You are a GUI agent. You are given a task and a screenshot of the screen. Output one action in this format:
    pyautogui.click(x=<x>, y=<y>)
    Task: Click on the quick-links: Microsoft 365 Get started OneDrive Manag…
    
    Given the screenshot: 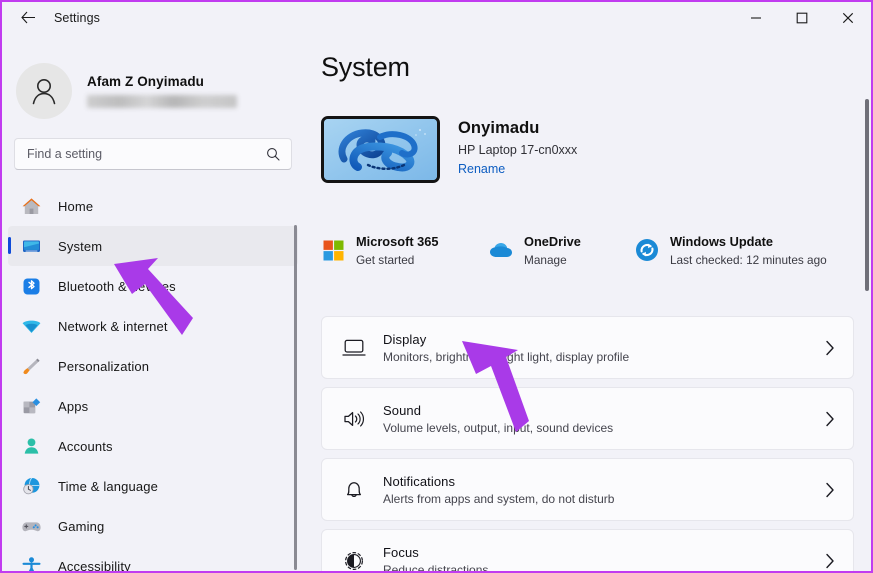 What is the action you would take?
    pyautogui.click(x=573, y=250)
    